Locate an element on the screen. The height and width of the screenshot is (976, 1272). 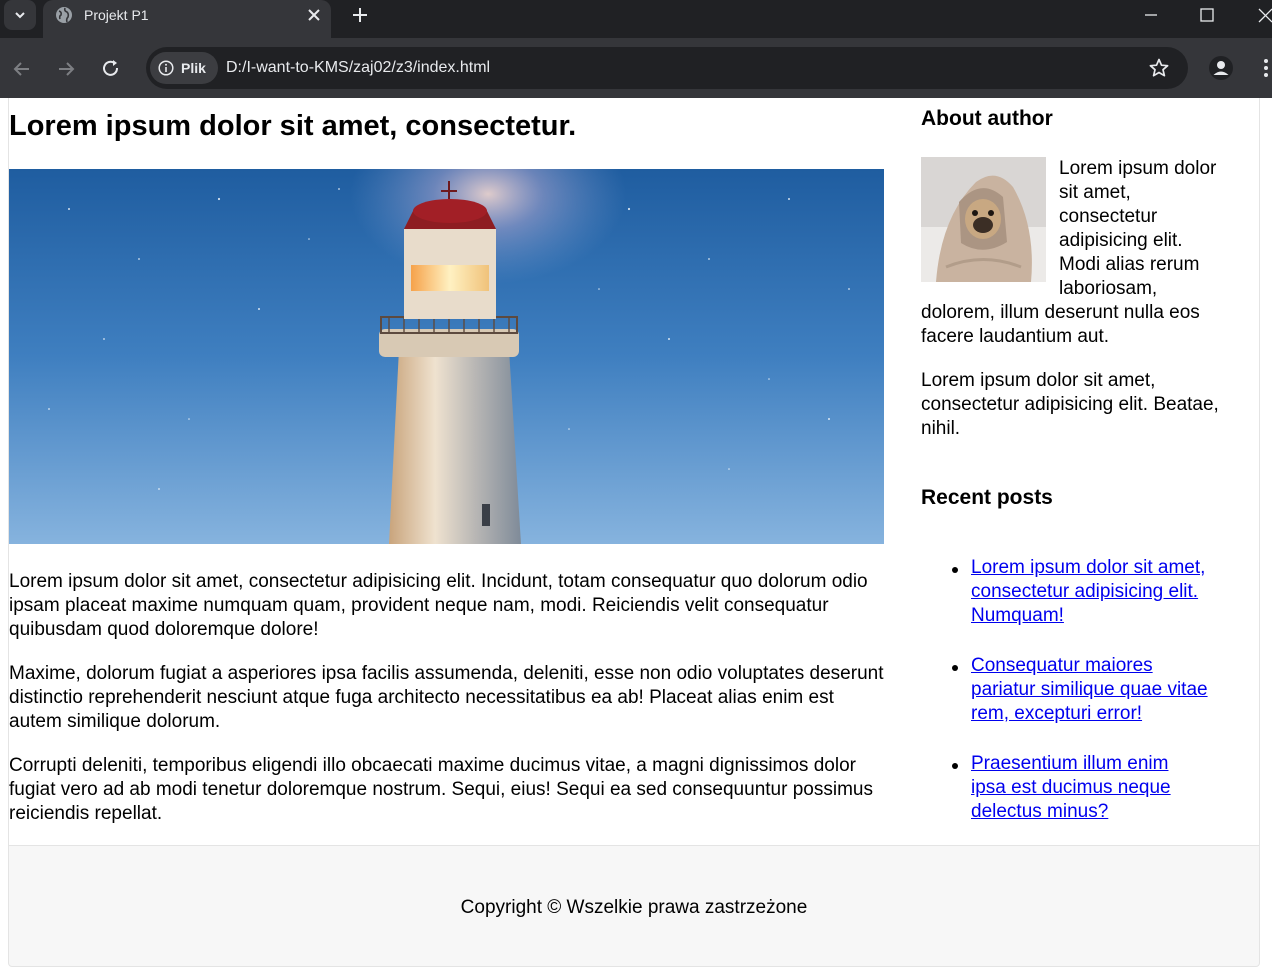
browser-tab: Projekt P1 is located at coordinates (187, 19).